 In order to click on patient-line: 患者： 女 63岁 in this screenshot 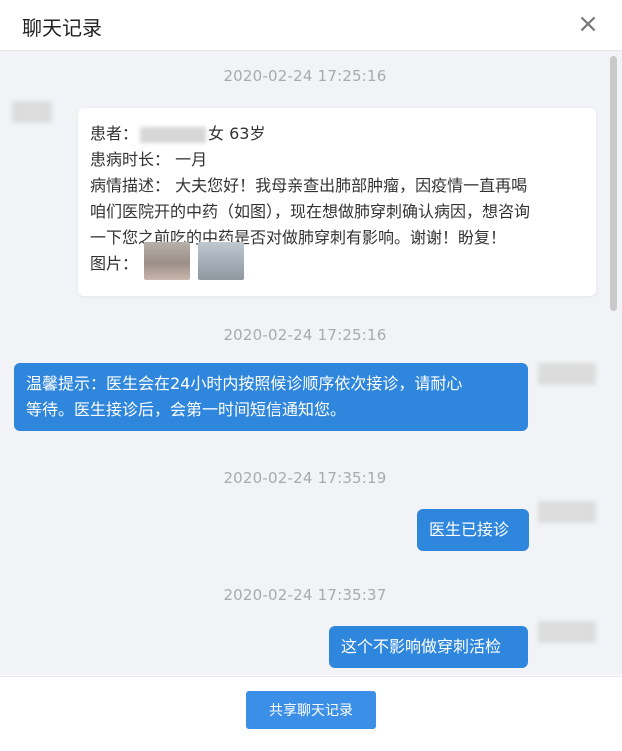, I will do `click(177, 132)`.